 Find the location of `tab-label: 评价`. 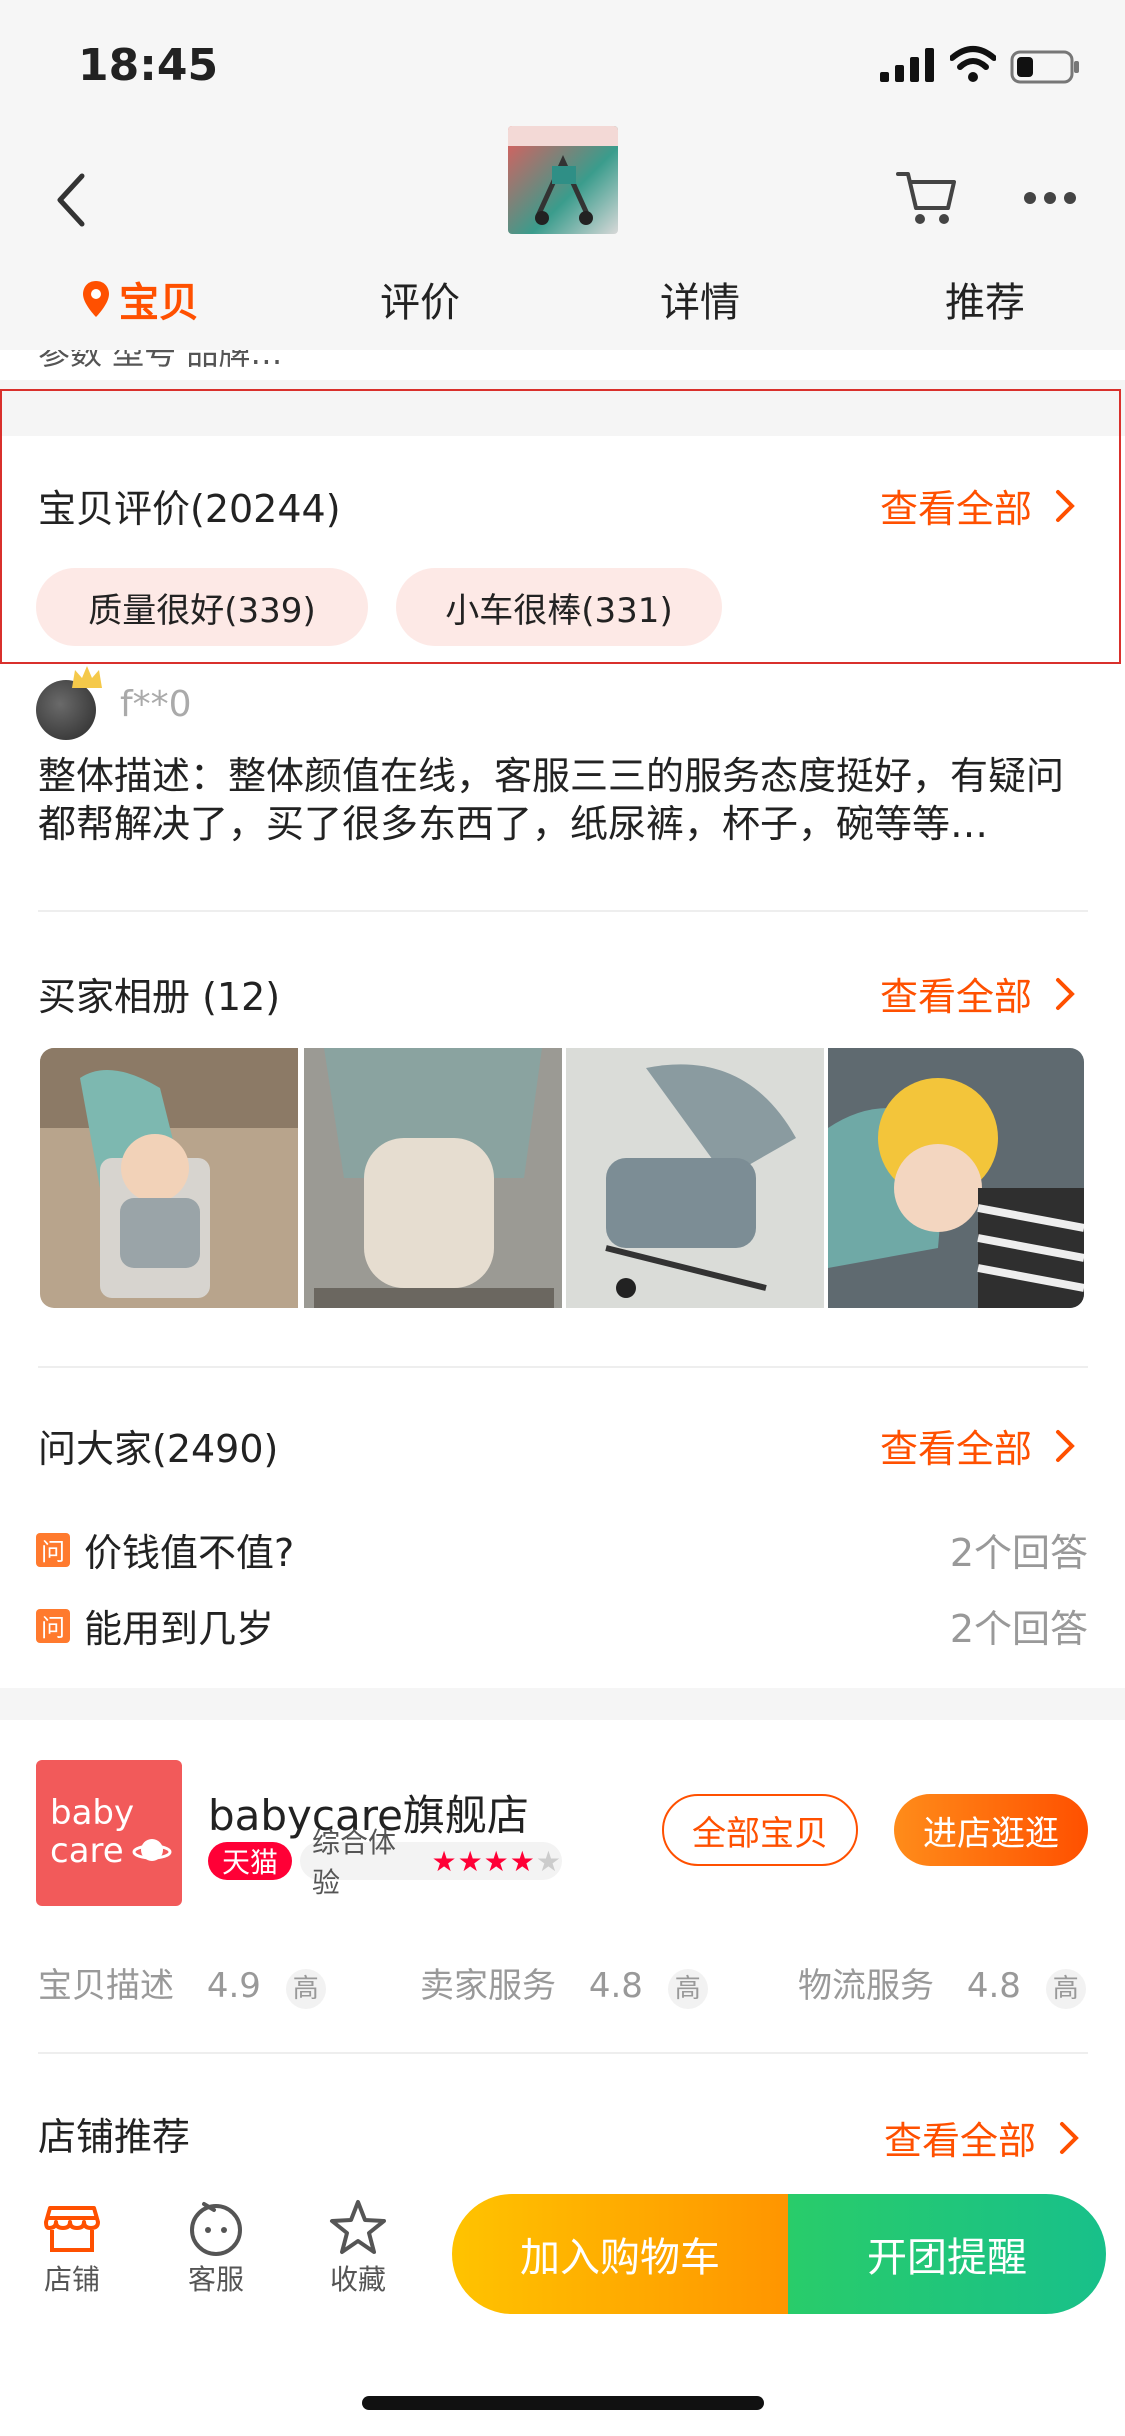

tab-label: 评价 is located at coordinates (420, 303).